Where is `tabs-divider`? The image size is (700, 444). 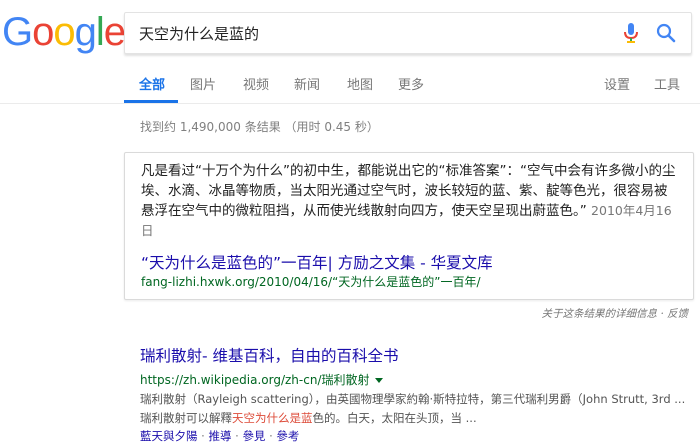
tabs-divider is located at coordinates (350, 103).